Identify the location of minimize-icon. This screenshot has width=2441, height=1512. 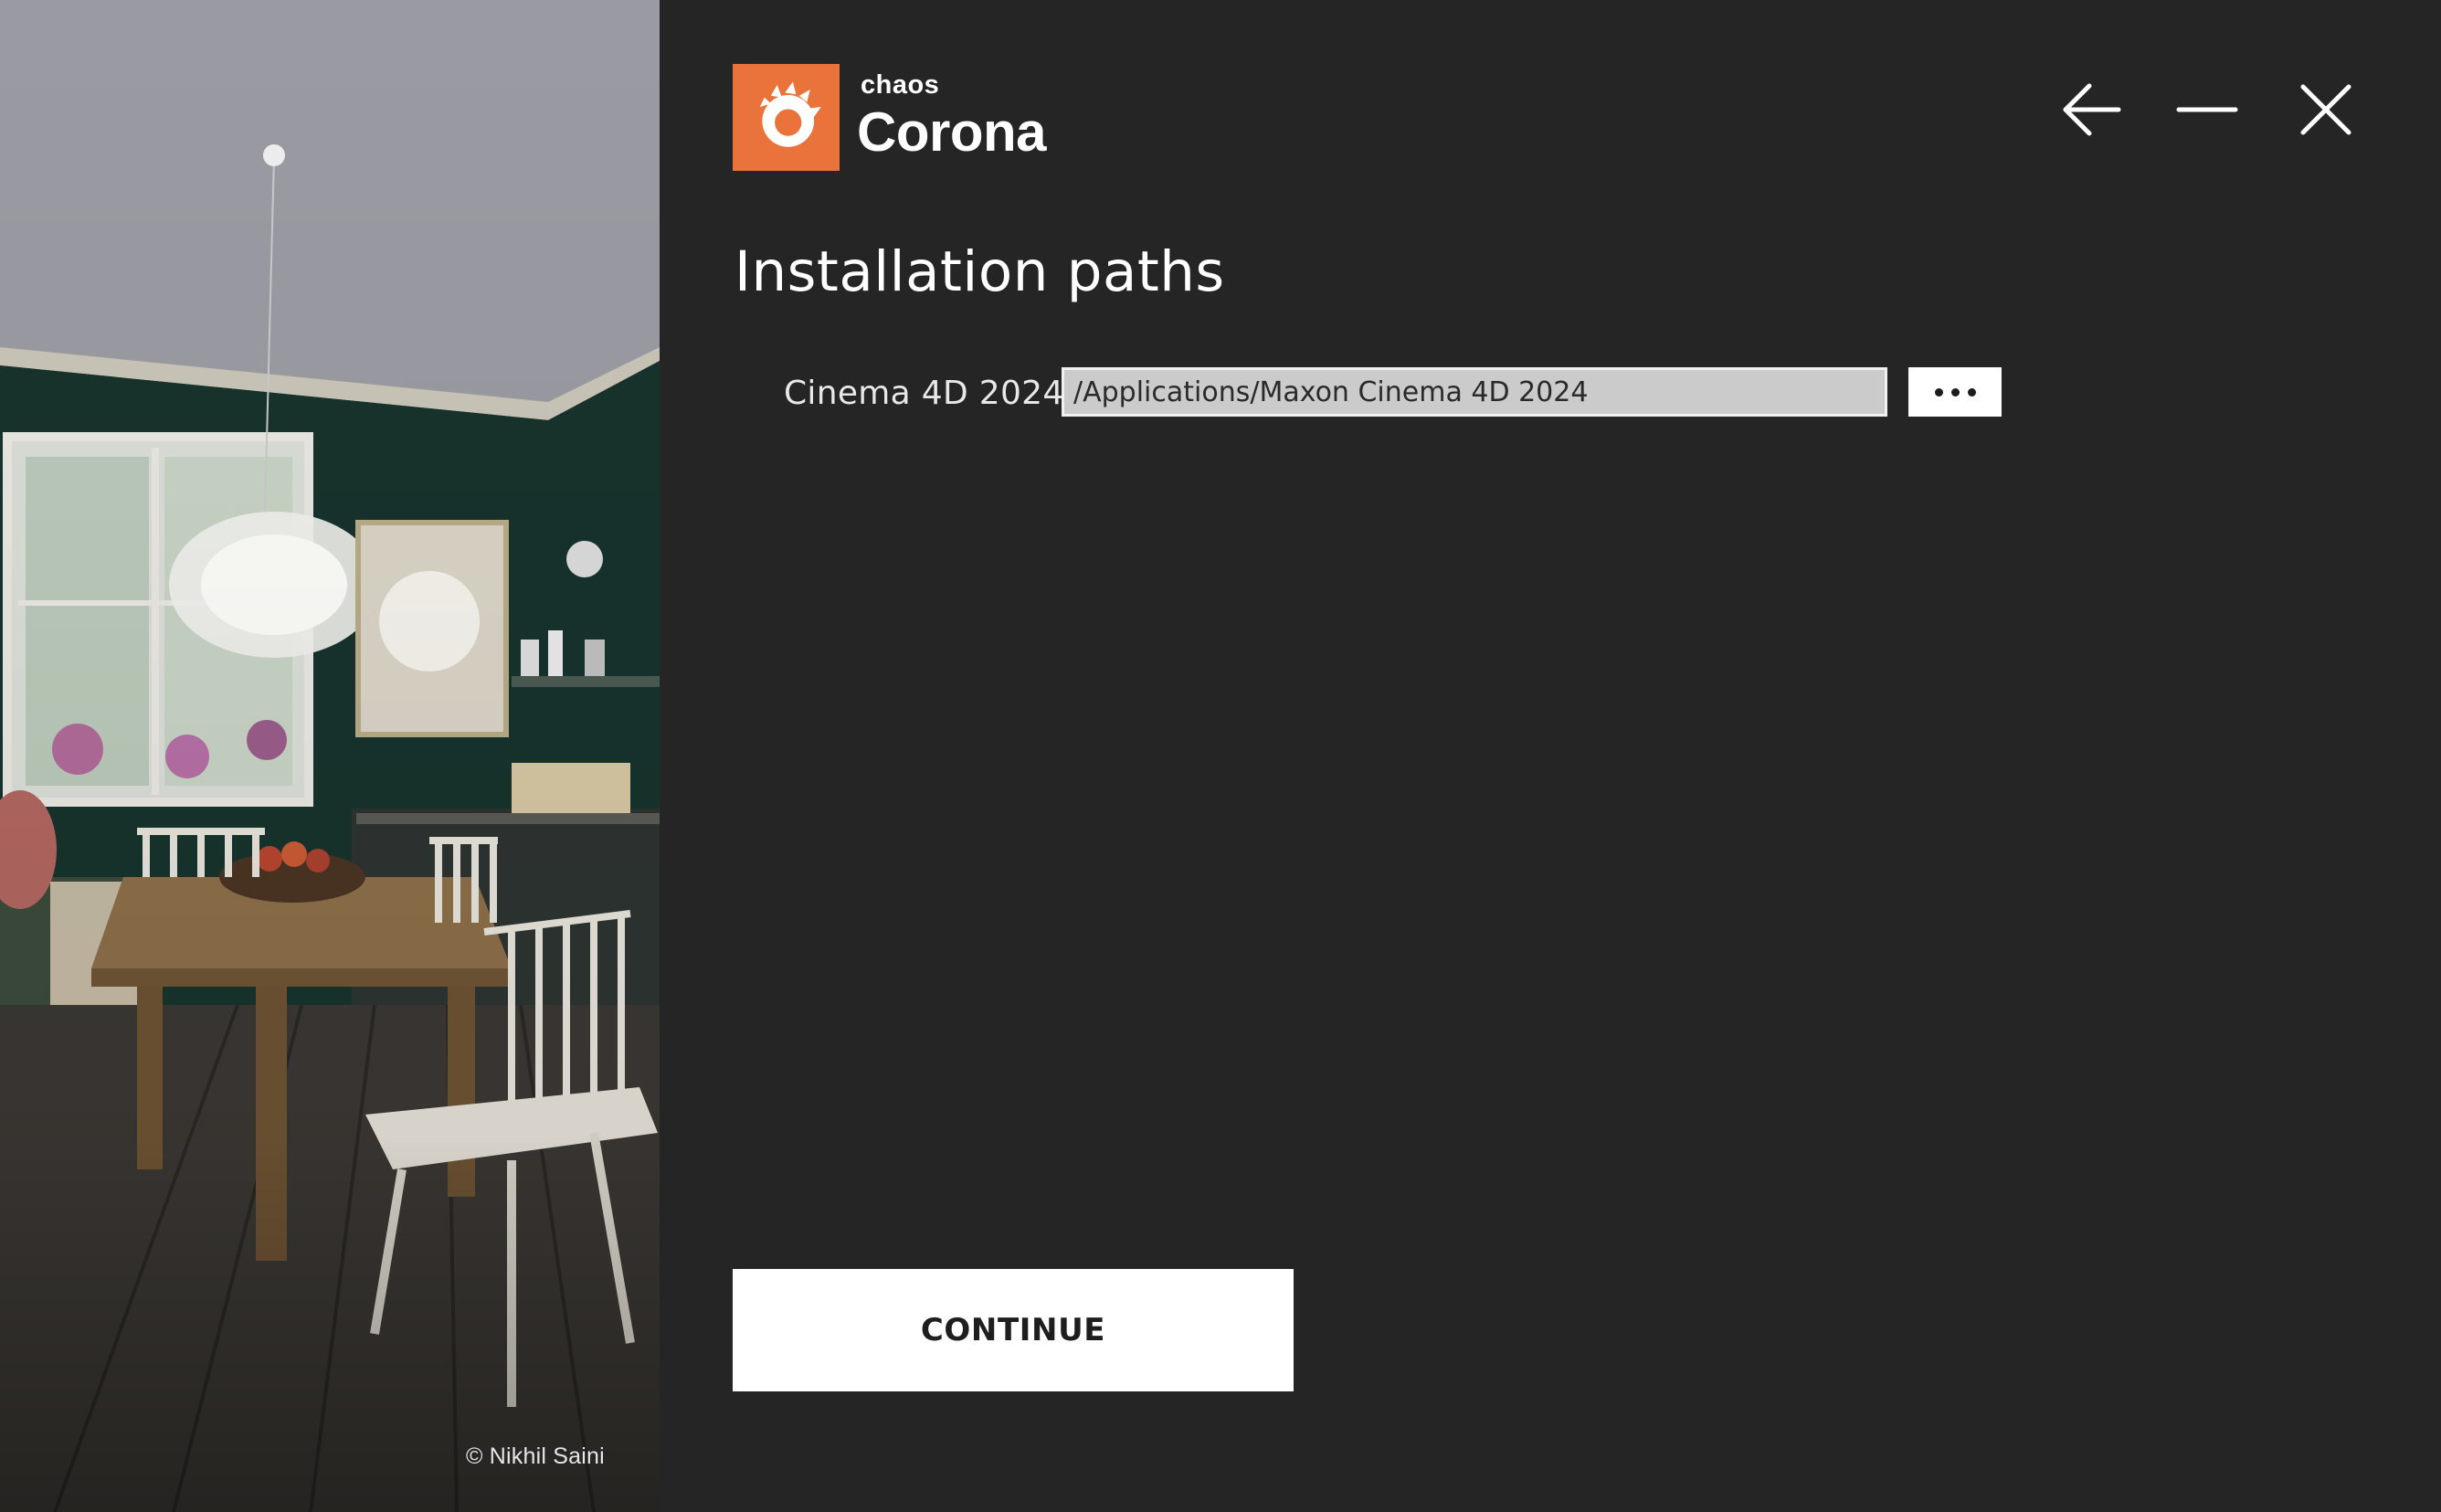
(2207, 109).